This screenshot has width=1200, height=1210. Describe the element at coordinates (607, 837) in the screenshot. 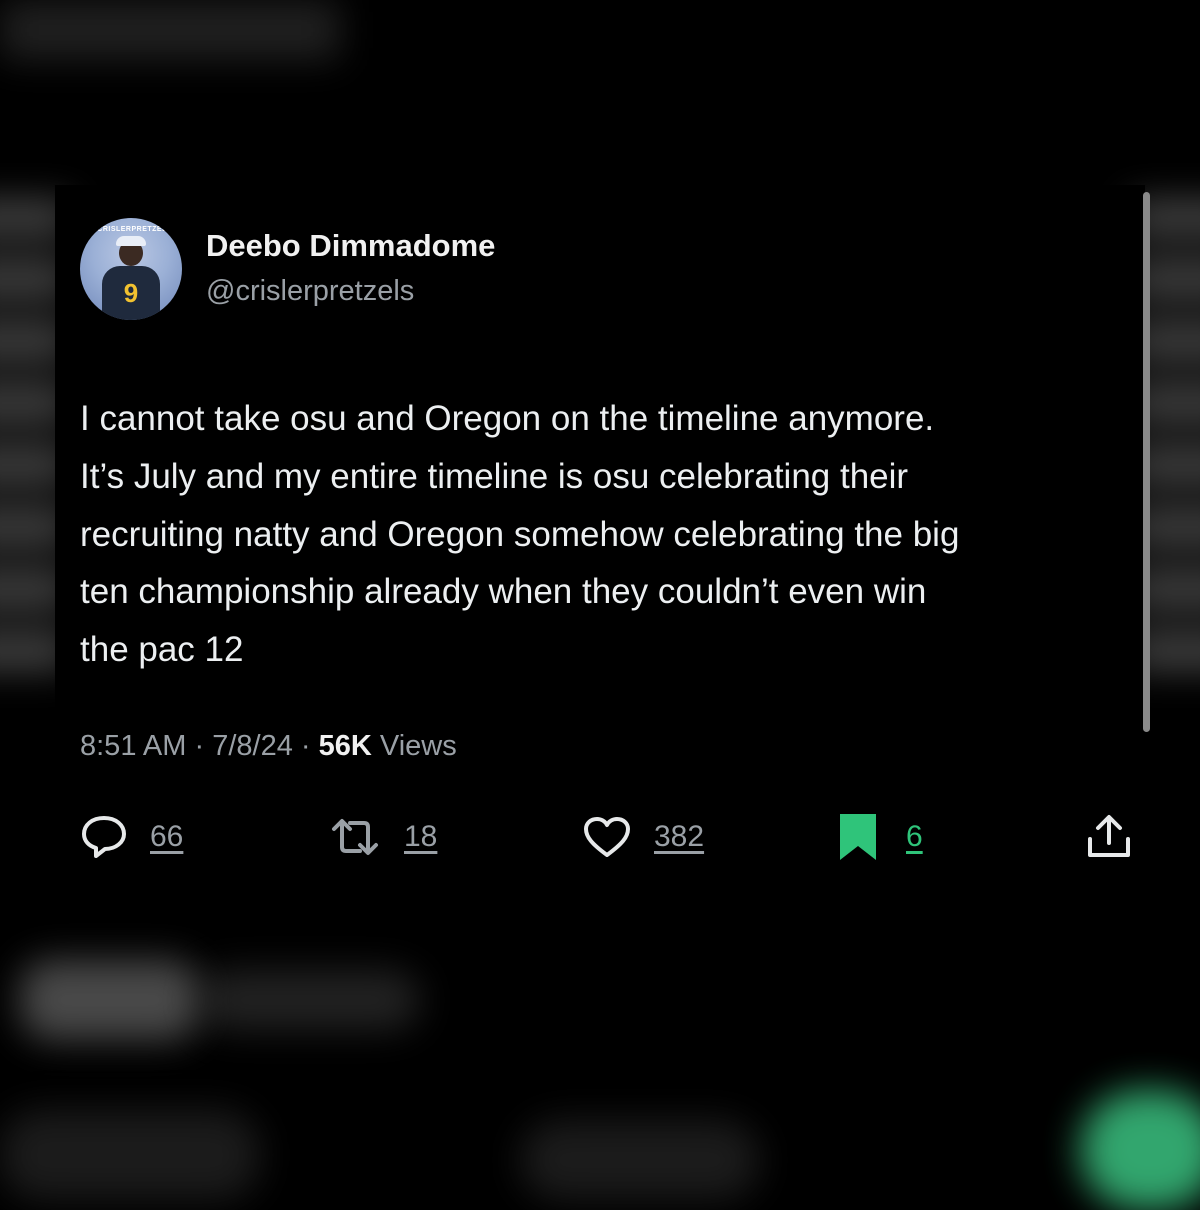

I see `heart-icon` at that location.